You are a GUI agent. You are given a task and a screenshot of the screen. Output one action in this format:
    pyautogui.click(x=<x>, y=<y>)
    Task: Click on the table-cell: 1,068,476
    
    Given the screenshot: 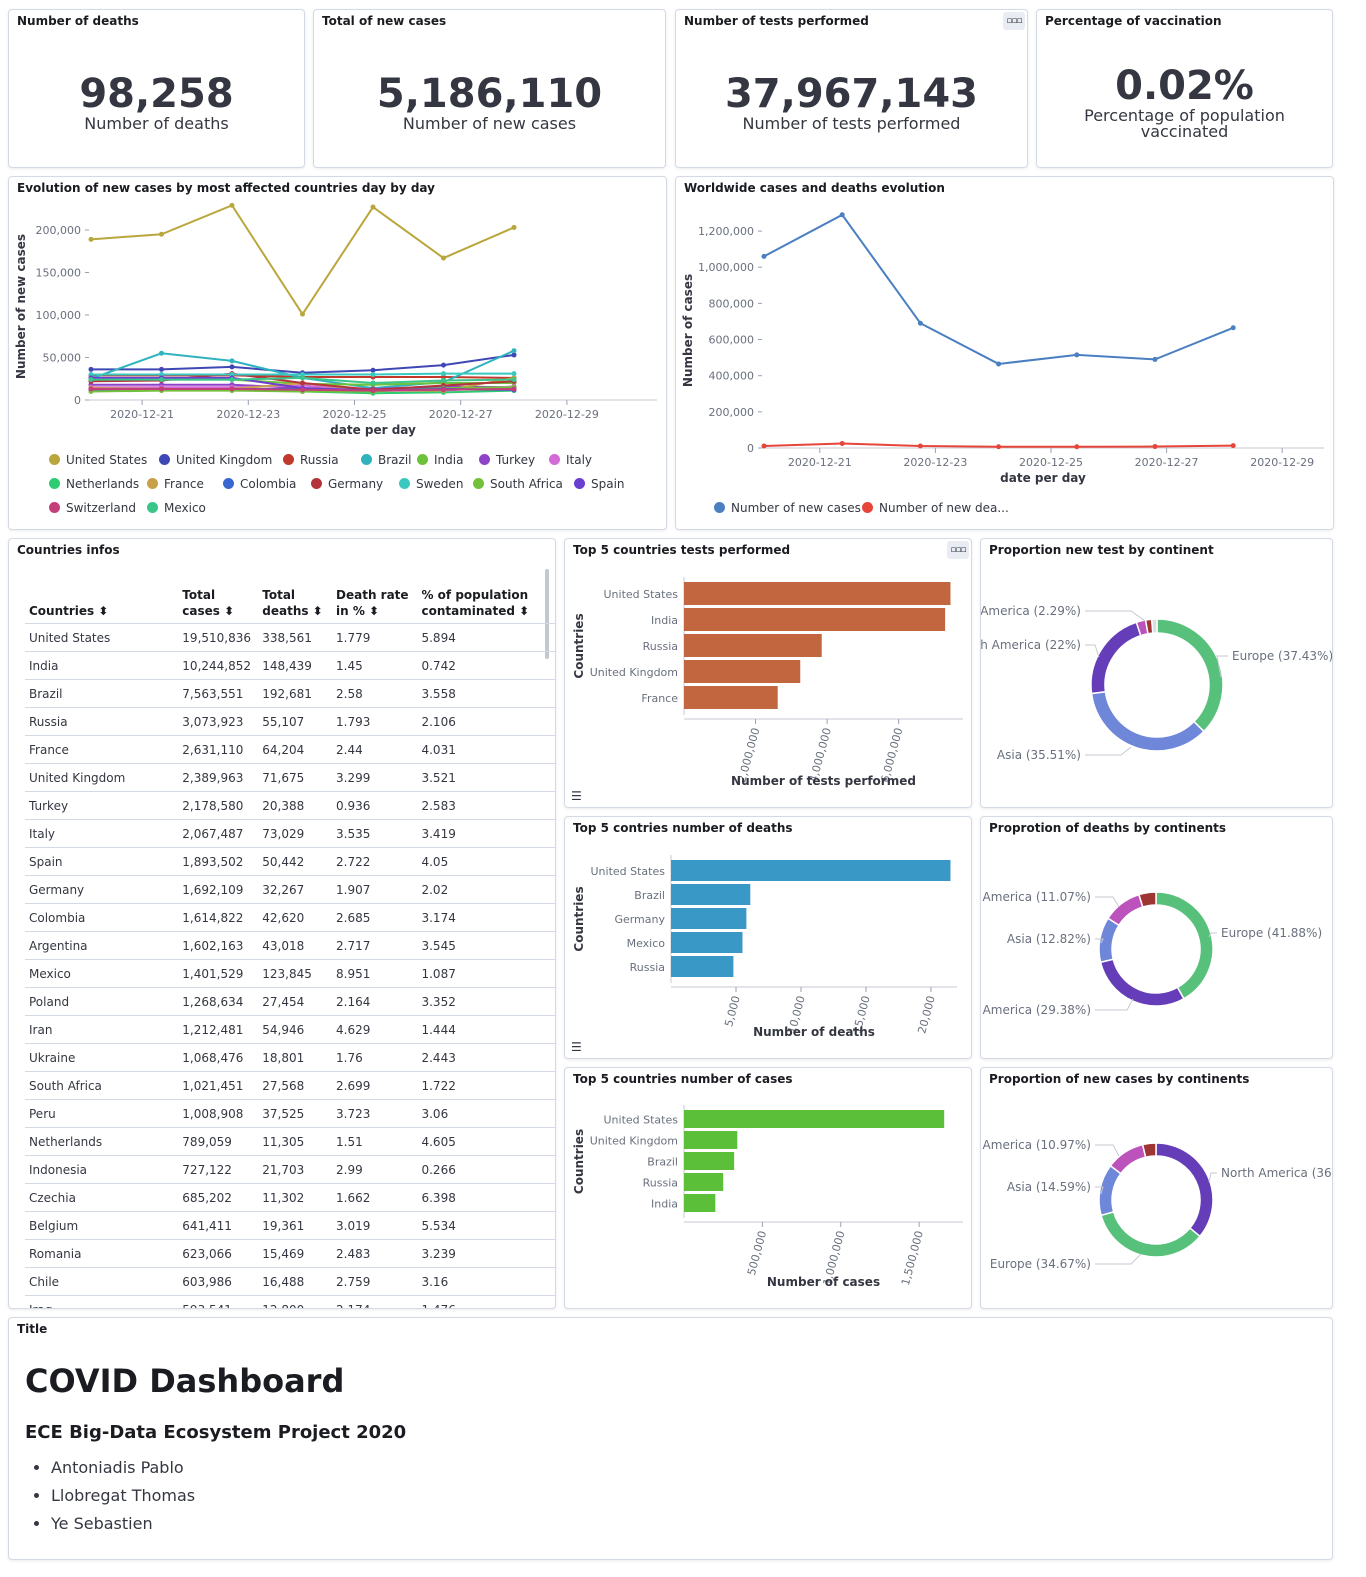 What is the action you would take?
    pyautogui.click(x=218, y=1057)
    